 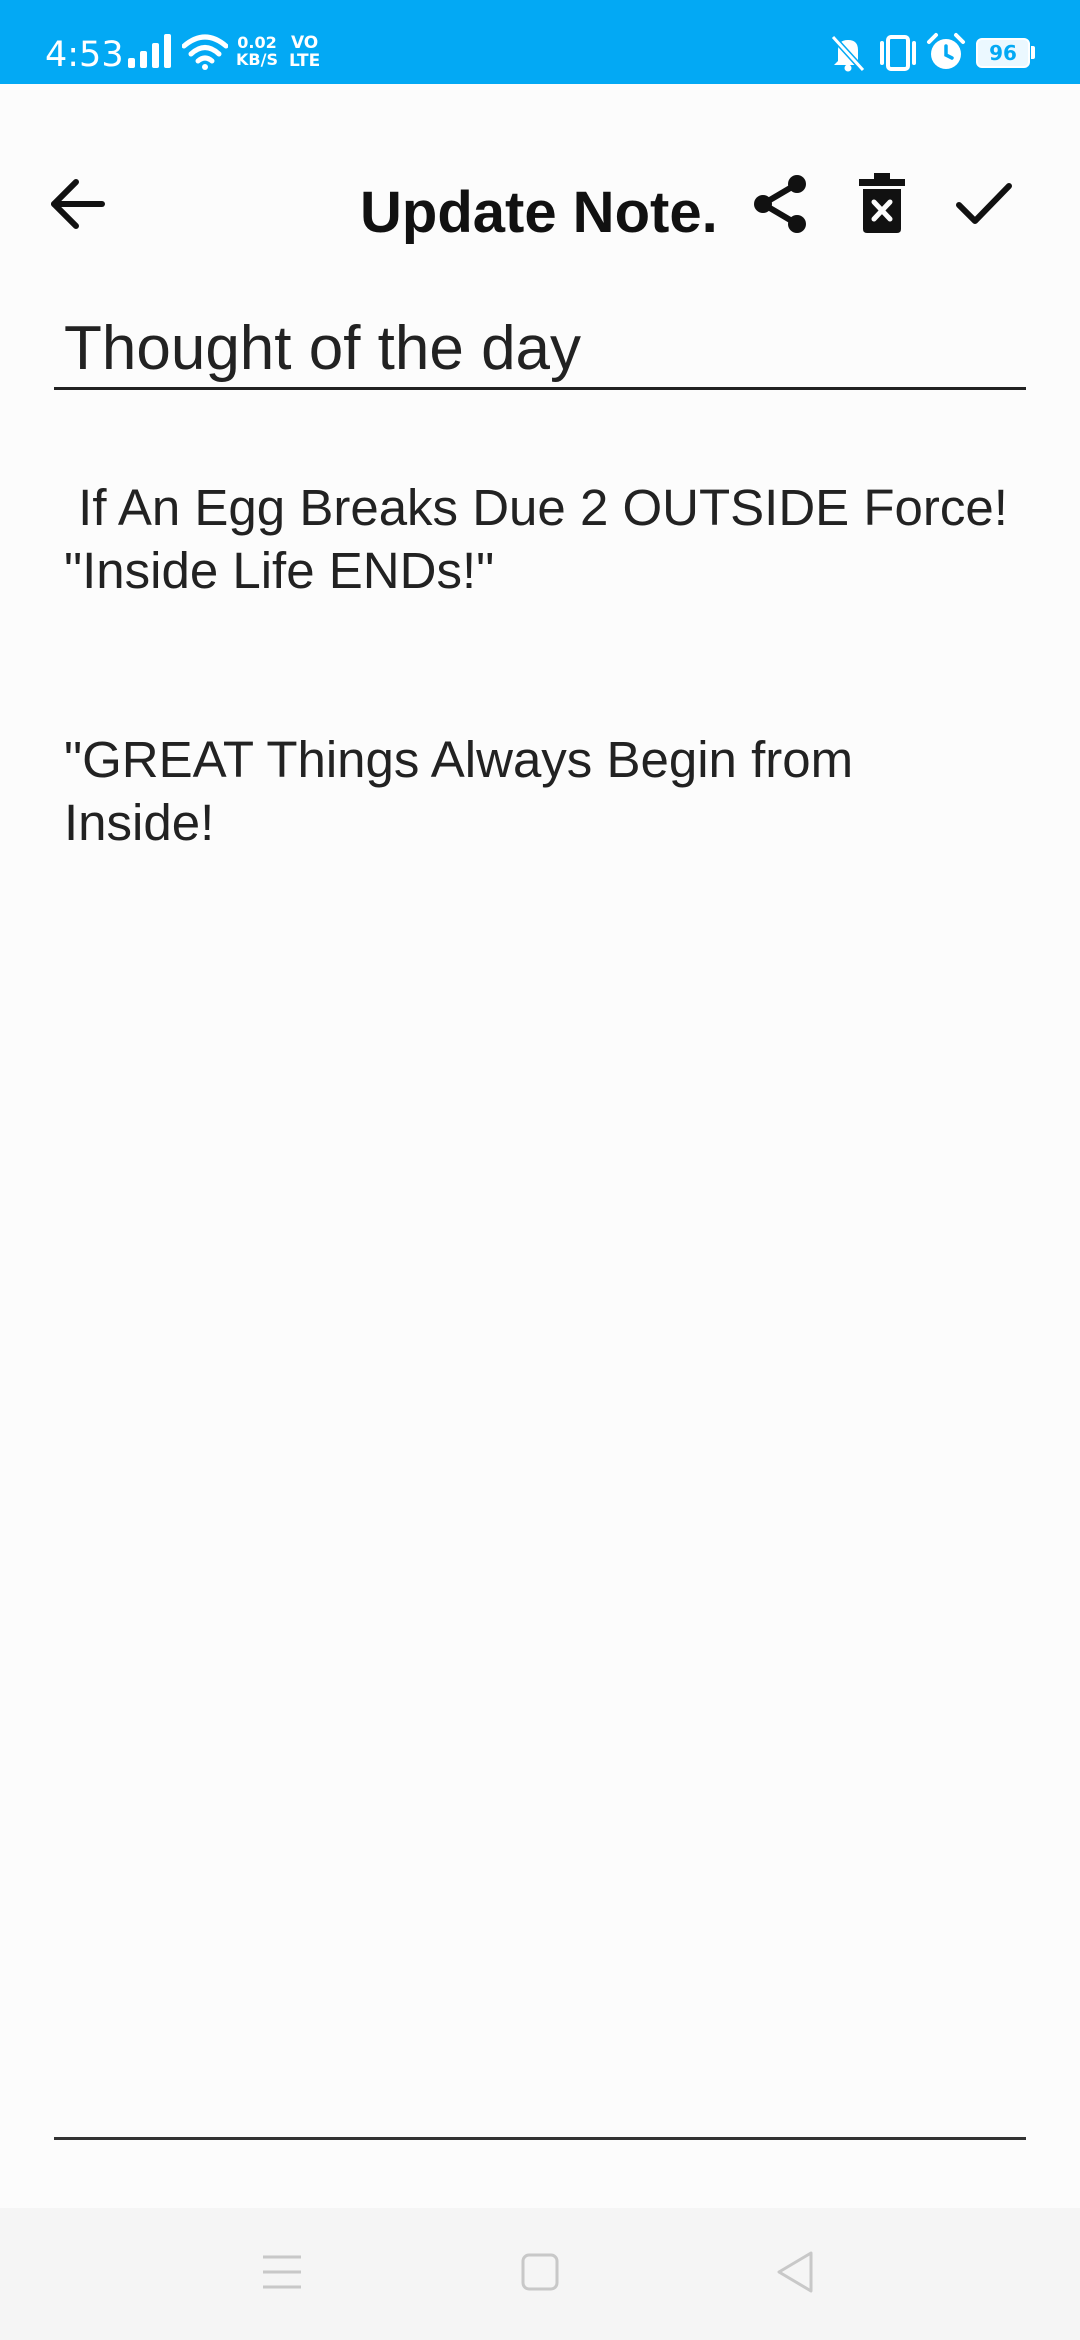 What do you see at coordinates (1033, 52) in the screenshot?
I see `battery-nub` at bounding box center [1033, 52].